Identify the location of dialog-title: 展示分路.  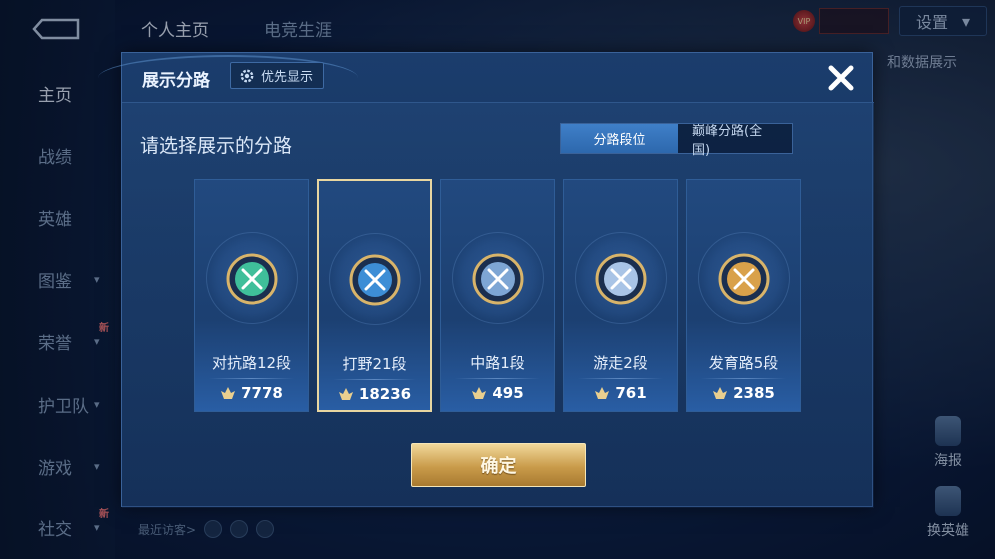
(176, 81).